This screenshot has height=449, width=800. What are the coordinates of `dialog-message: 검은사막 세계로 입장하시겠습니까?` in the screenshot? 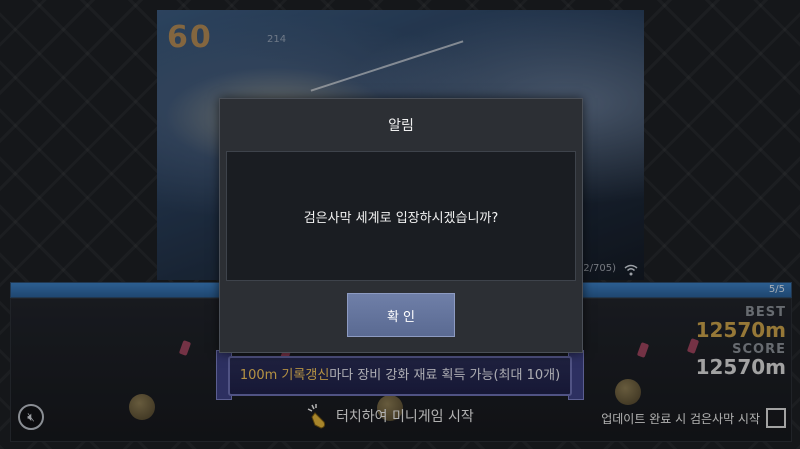 It's located at (401, 218).